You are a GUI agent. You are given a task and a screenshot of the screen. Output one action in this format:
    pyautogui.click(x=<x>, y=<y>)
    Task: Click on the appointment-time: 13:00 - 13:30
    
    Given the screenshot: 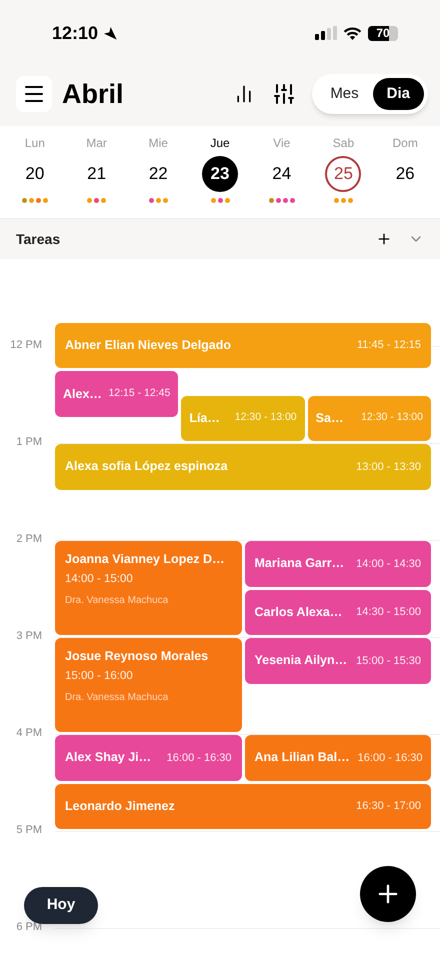 What is the action you would take?
    pyautogui.click(x=388, y=467)
    